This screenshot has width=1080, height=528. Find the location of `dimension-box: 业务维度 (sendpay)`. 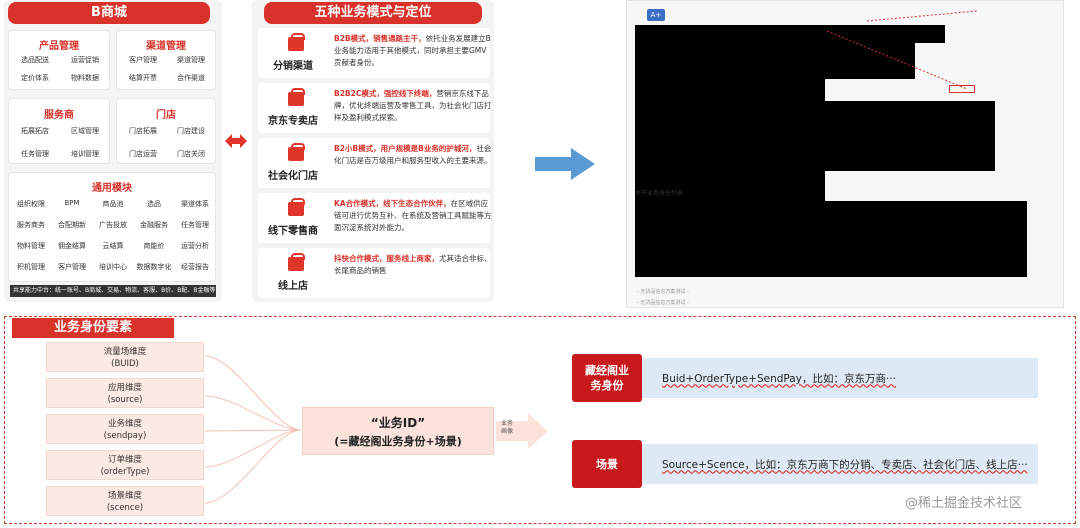

dimension-box: 业务维度 (sendpay) is located at coordinates (125, 429).